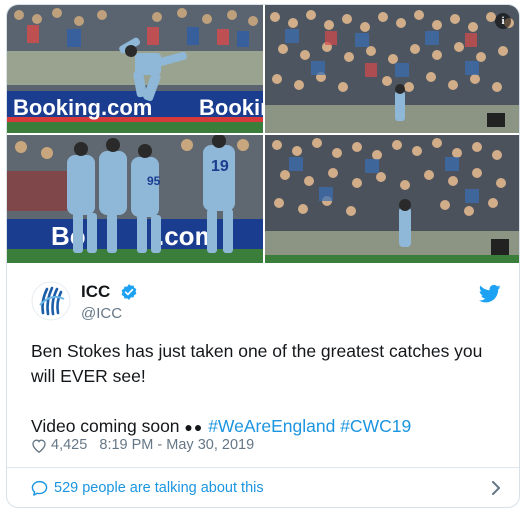 The image size is (525, 512). I want to click on tweet-meta: 4,425 8:19 PM - May 30, 2019, so click(142, 445).